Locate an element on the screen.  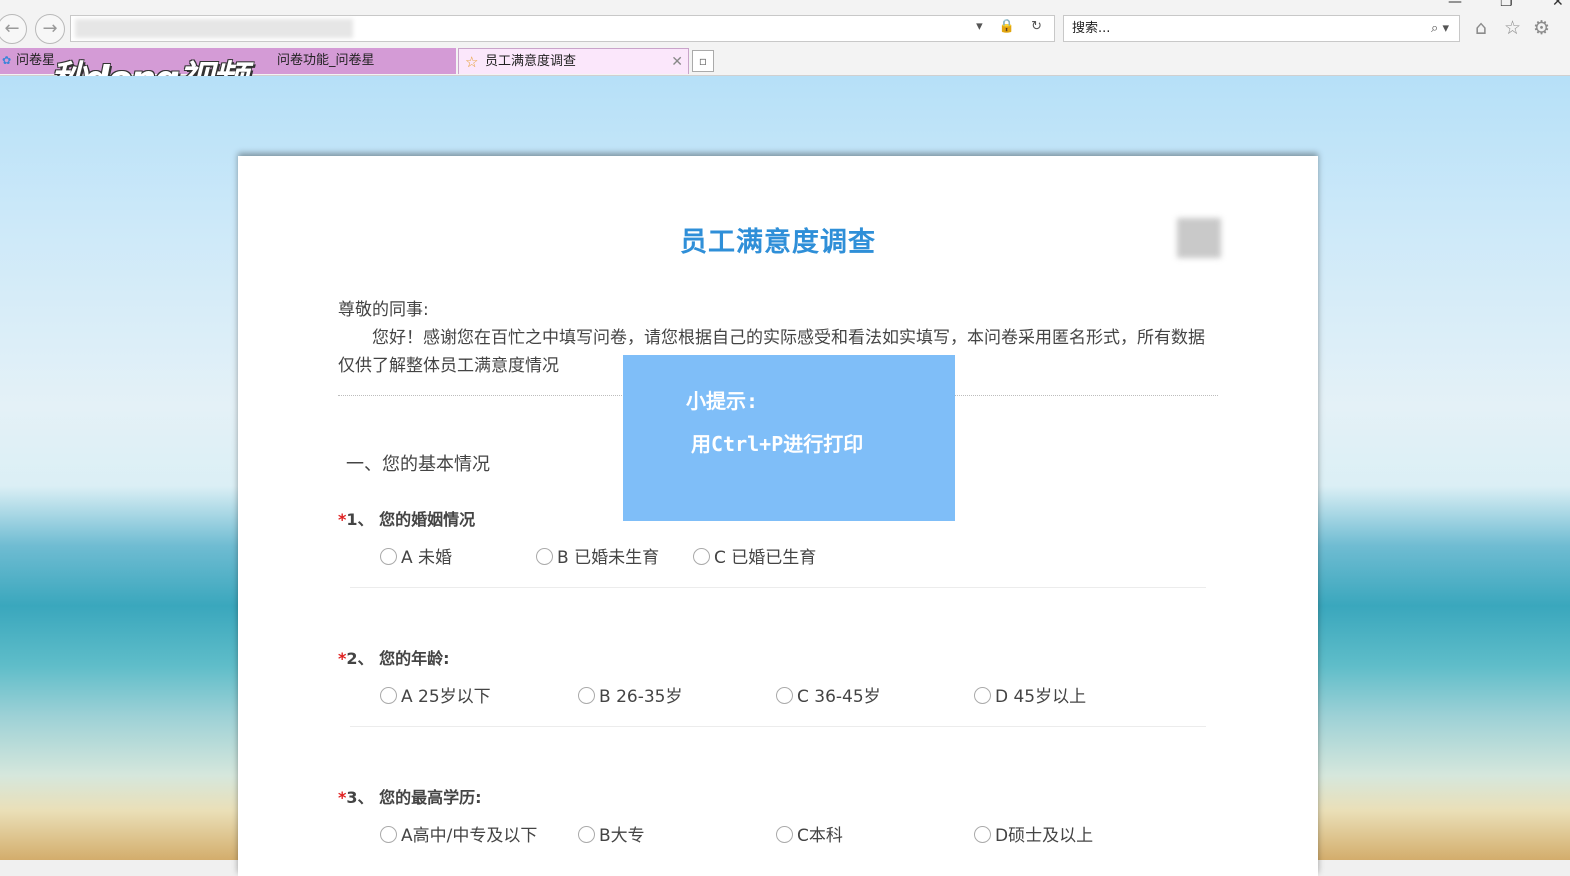
intro-greeting: 尊敬的同事: is located at coordinates (383, 310).